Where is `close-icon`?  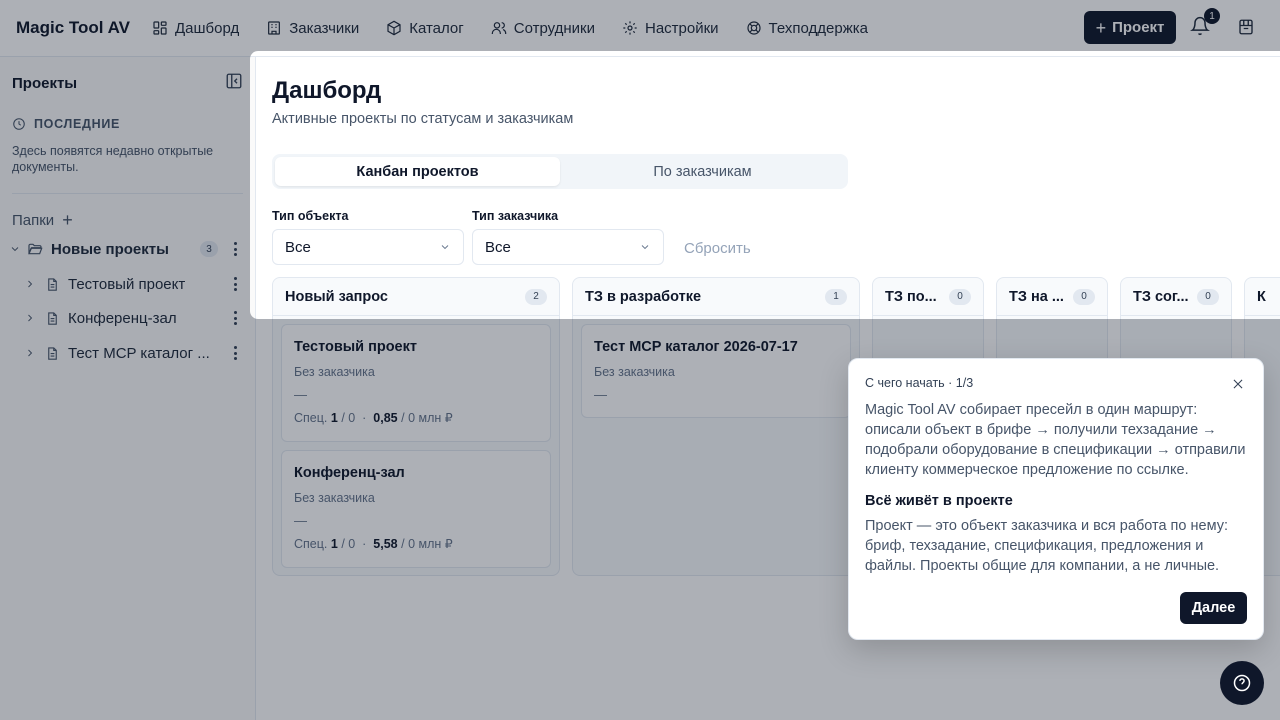 close-icon is located at coordinates (1238, 384).